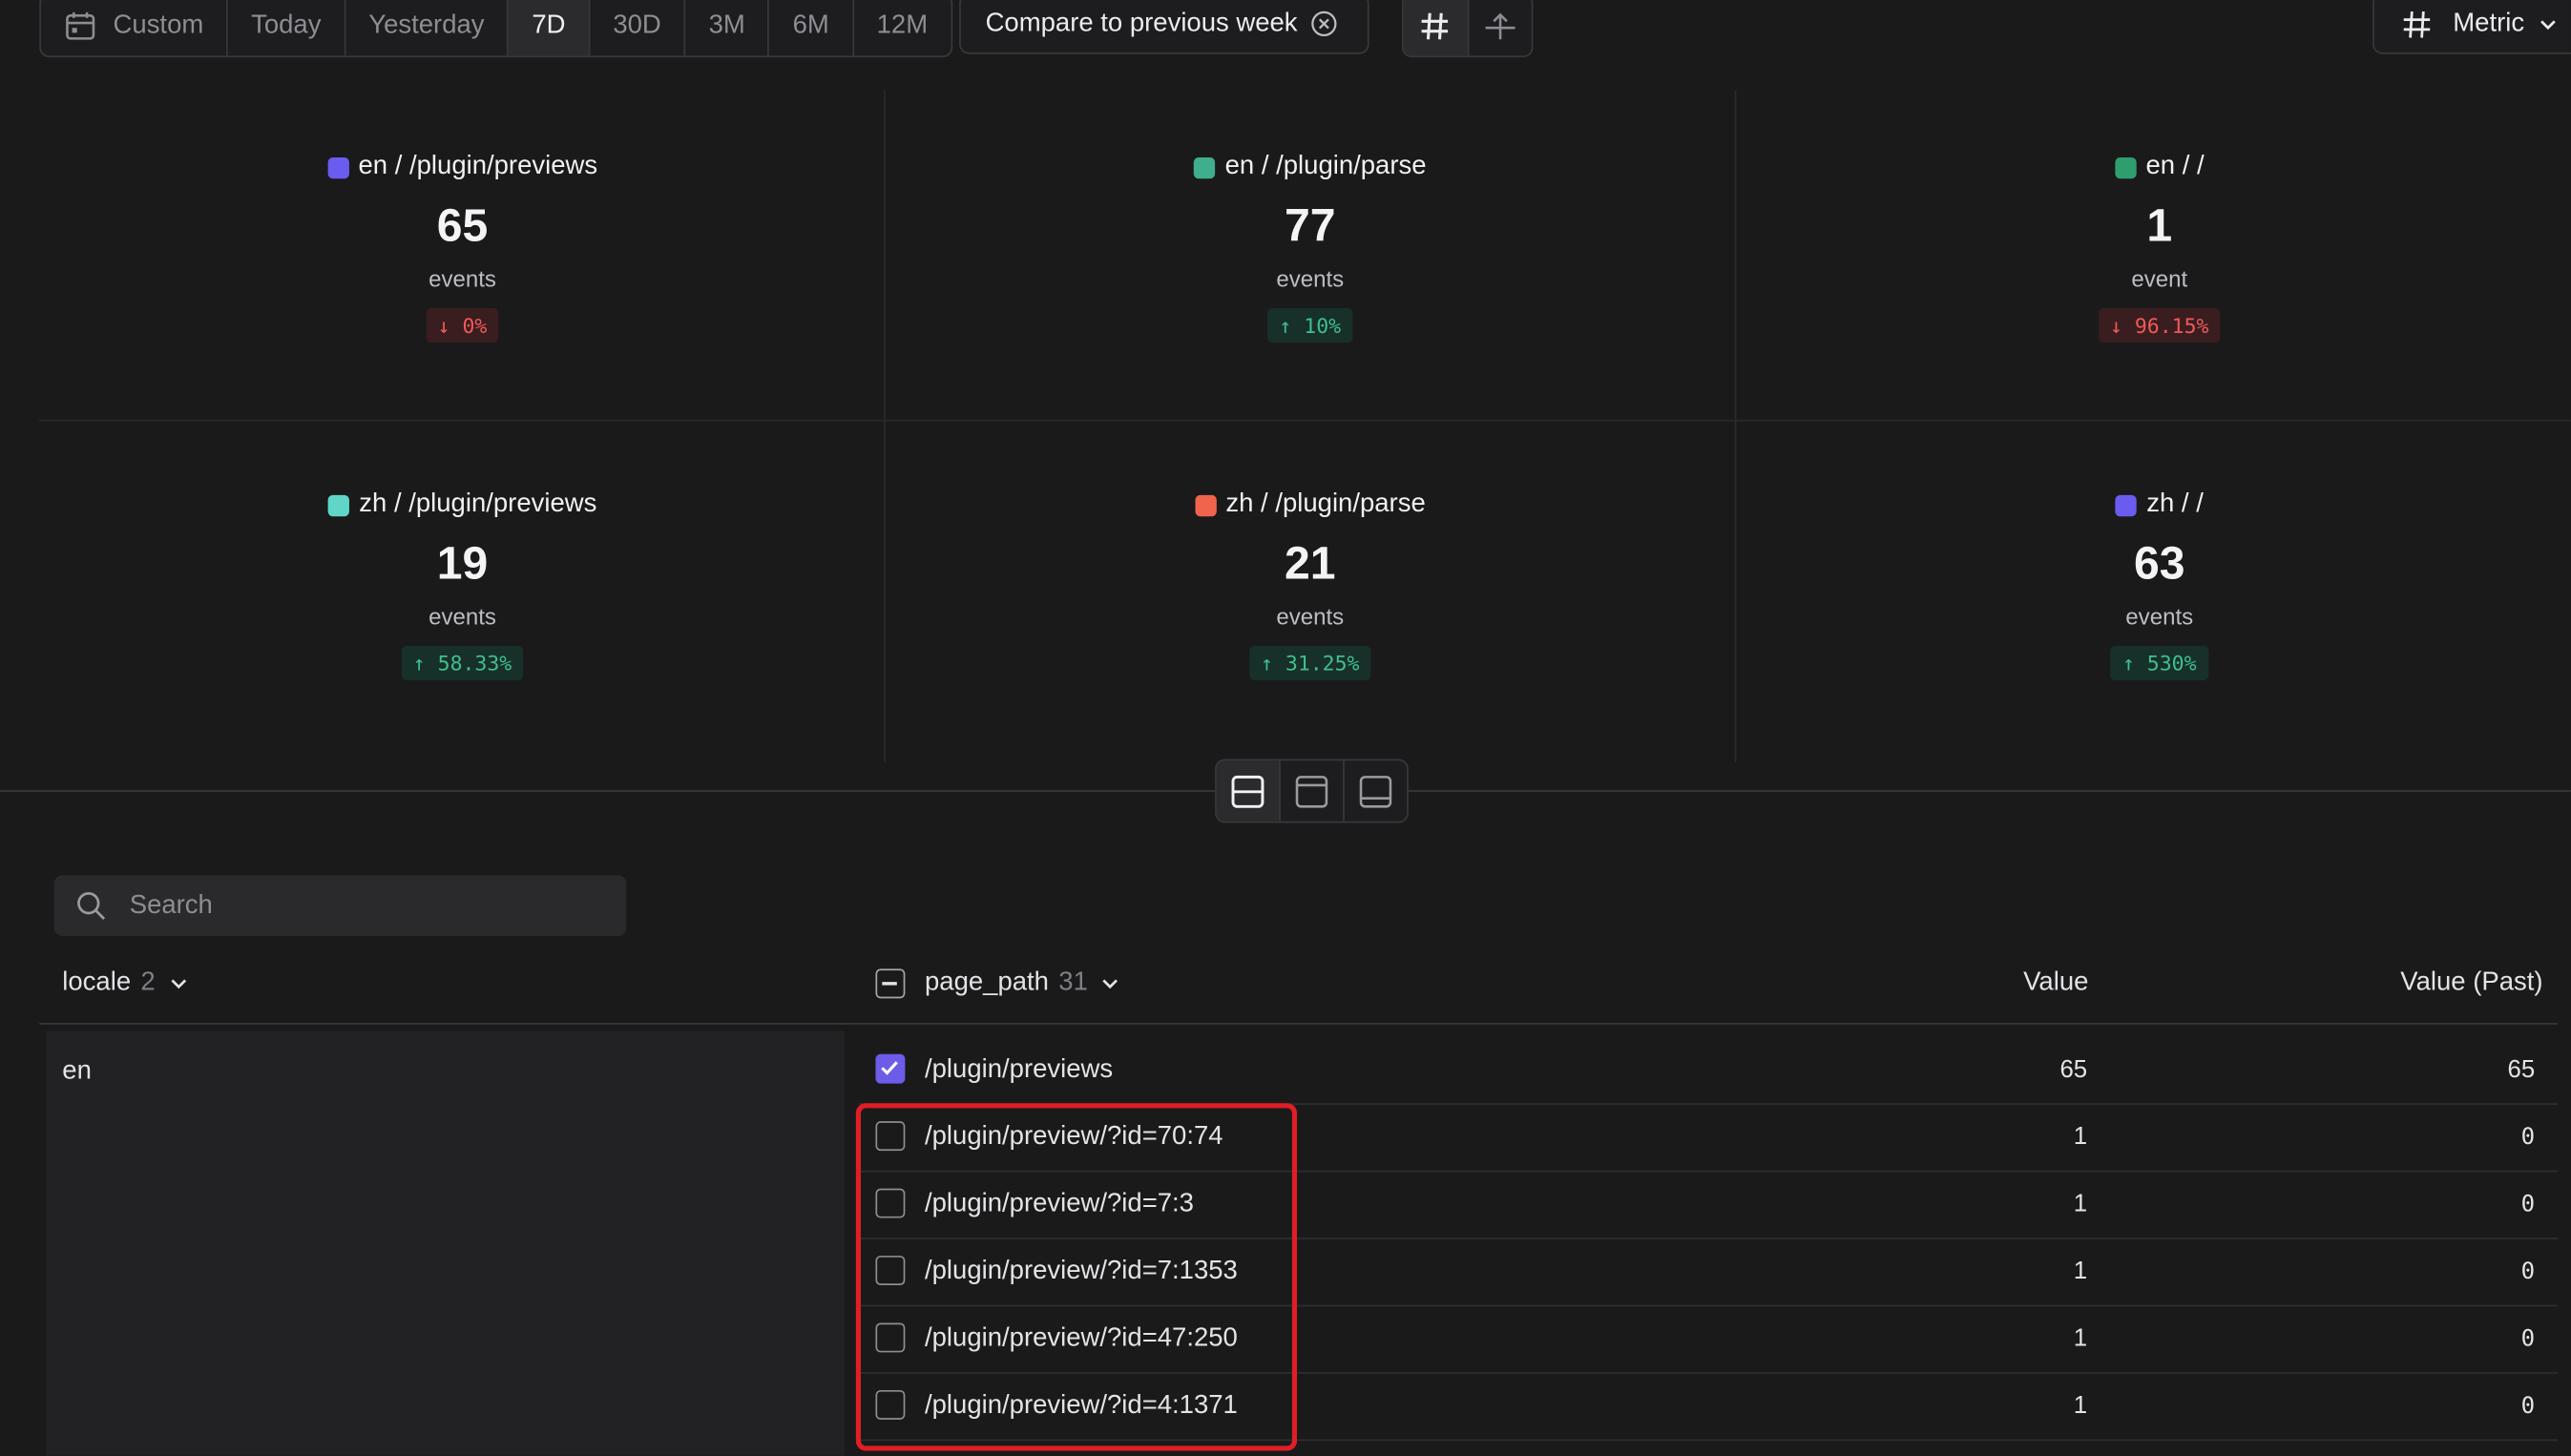  Describe the element at coordinates (2160, 225) in the screenshot. I see `stat-value: 1` at that location.